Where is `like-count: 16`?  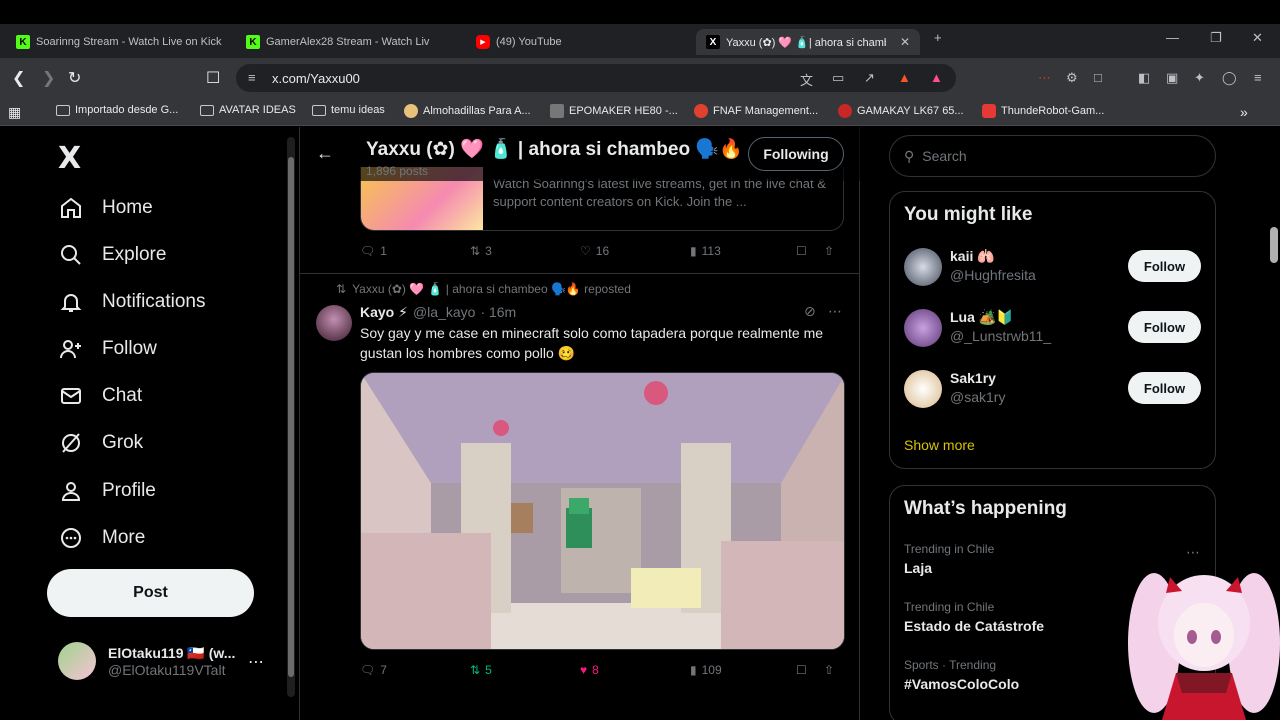 like-count: 16 is located at coordinates (602, 251).